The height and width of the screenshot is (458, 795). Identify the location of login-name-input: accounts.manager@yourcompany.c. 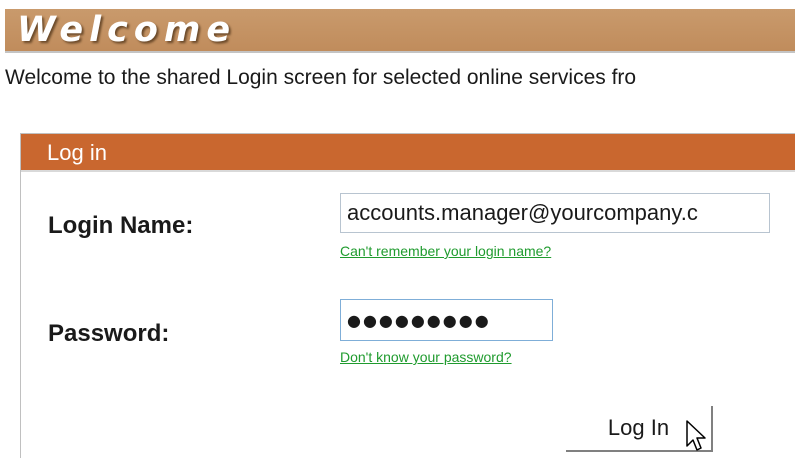
(555, 213).